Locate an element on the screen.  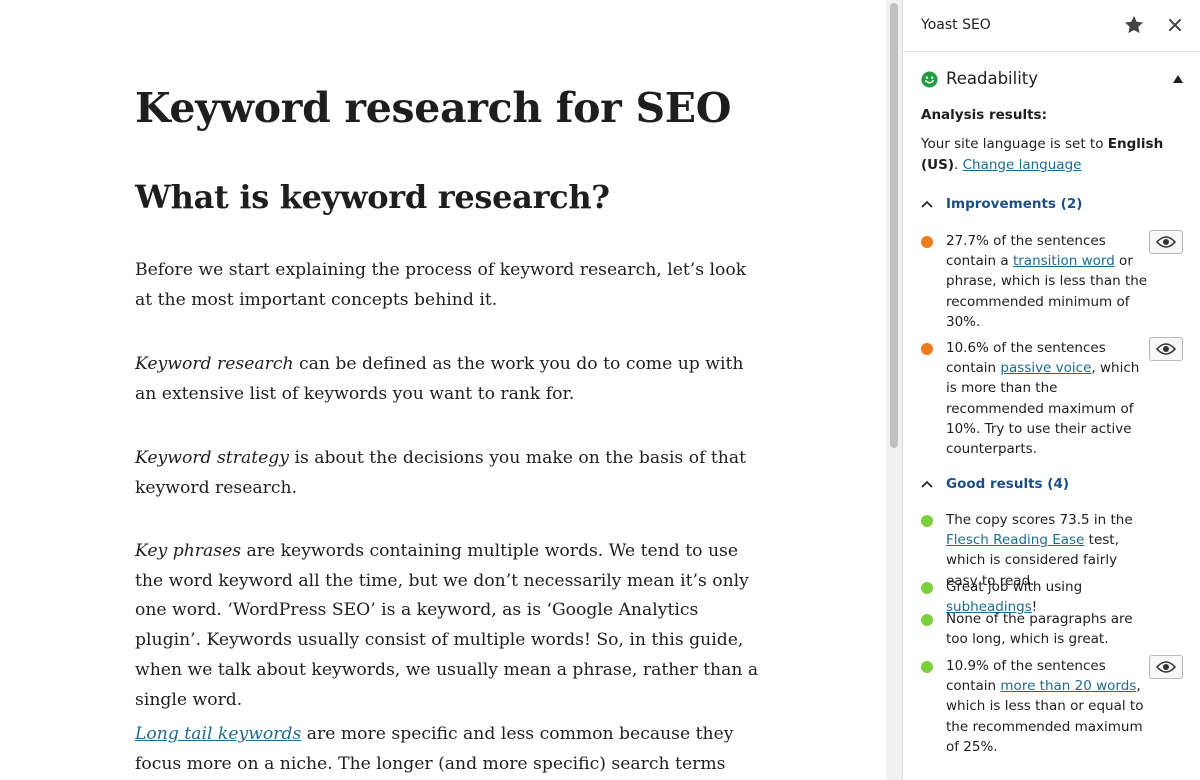
close-icon is located at coordinates (1175, 25).